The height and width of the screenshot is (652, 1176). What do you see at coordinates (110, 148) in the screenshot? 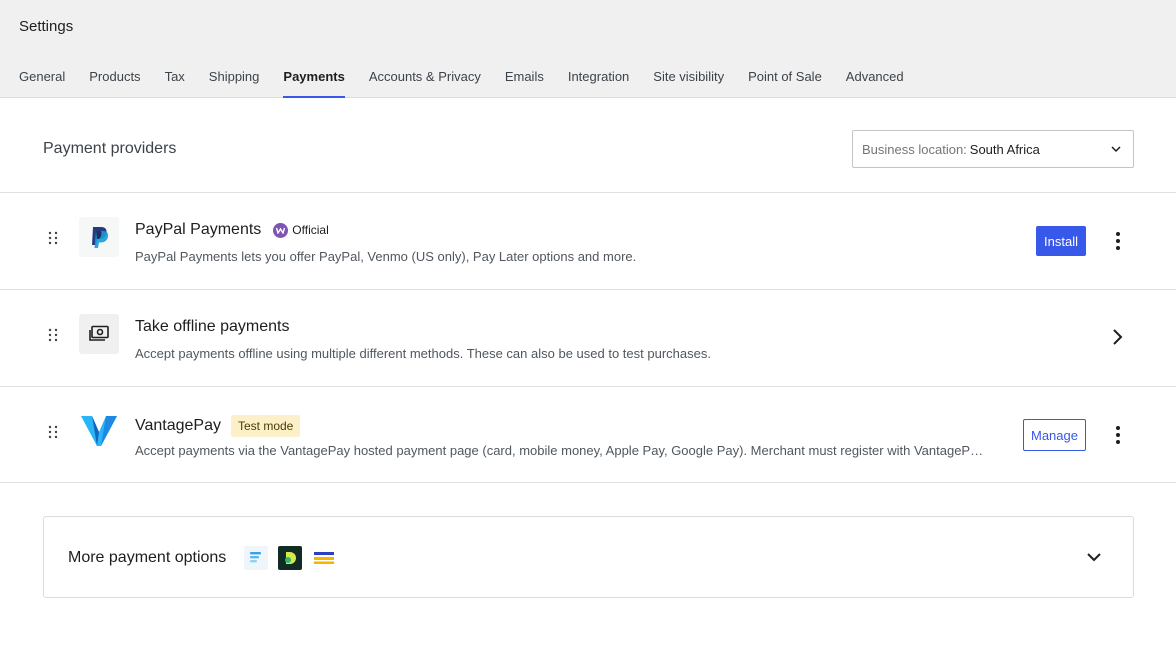
I see `section-title: Payment providers` at bounding box center [110, 148].